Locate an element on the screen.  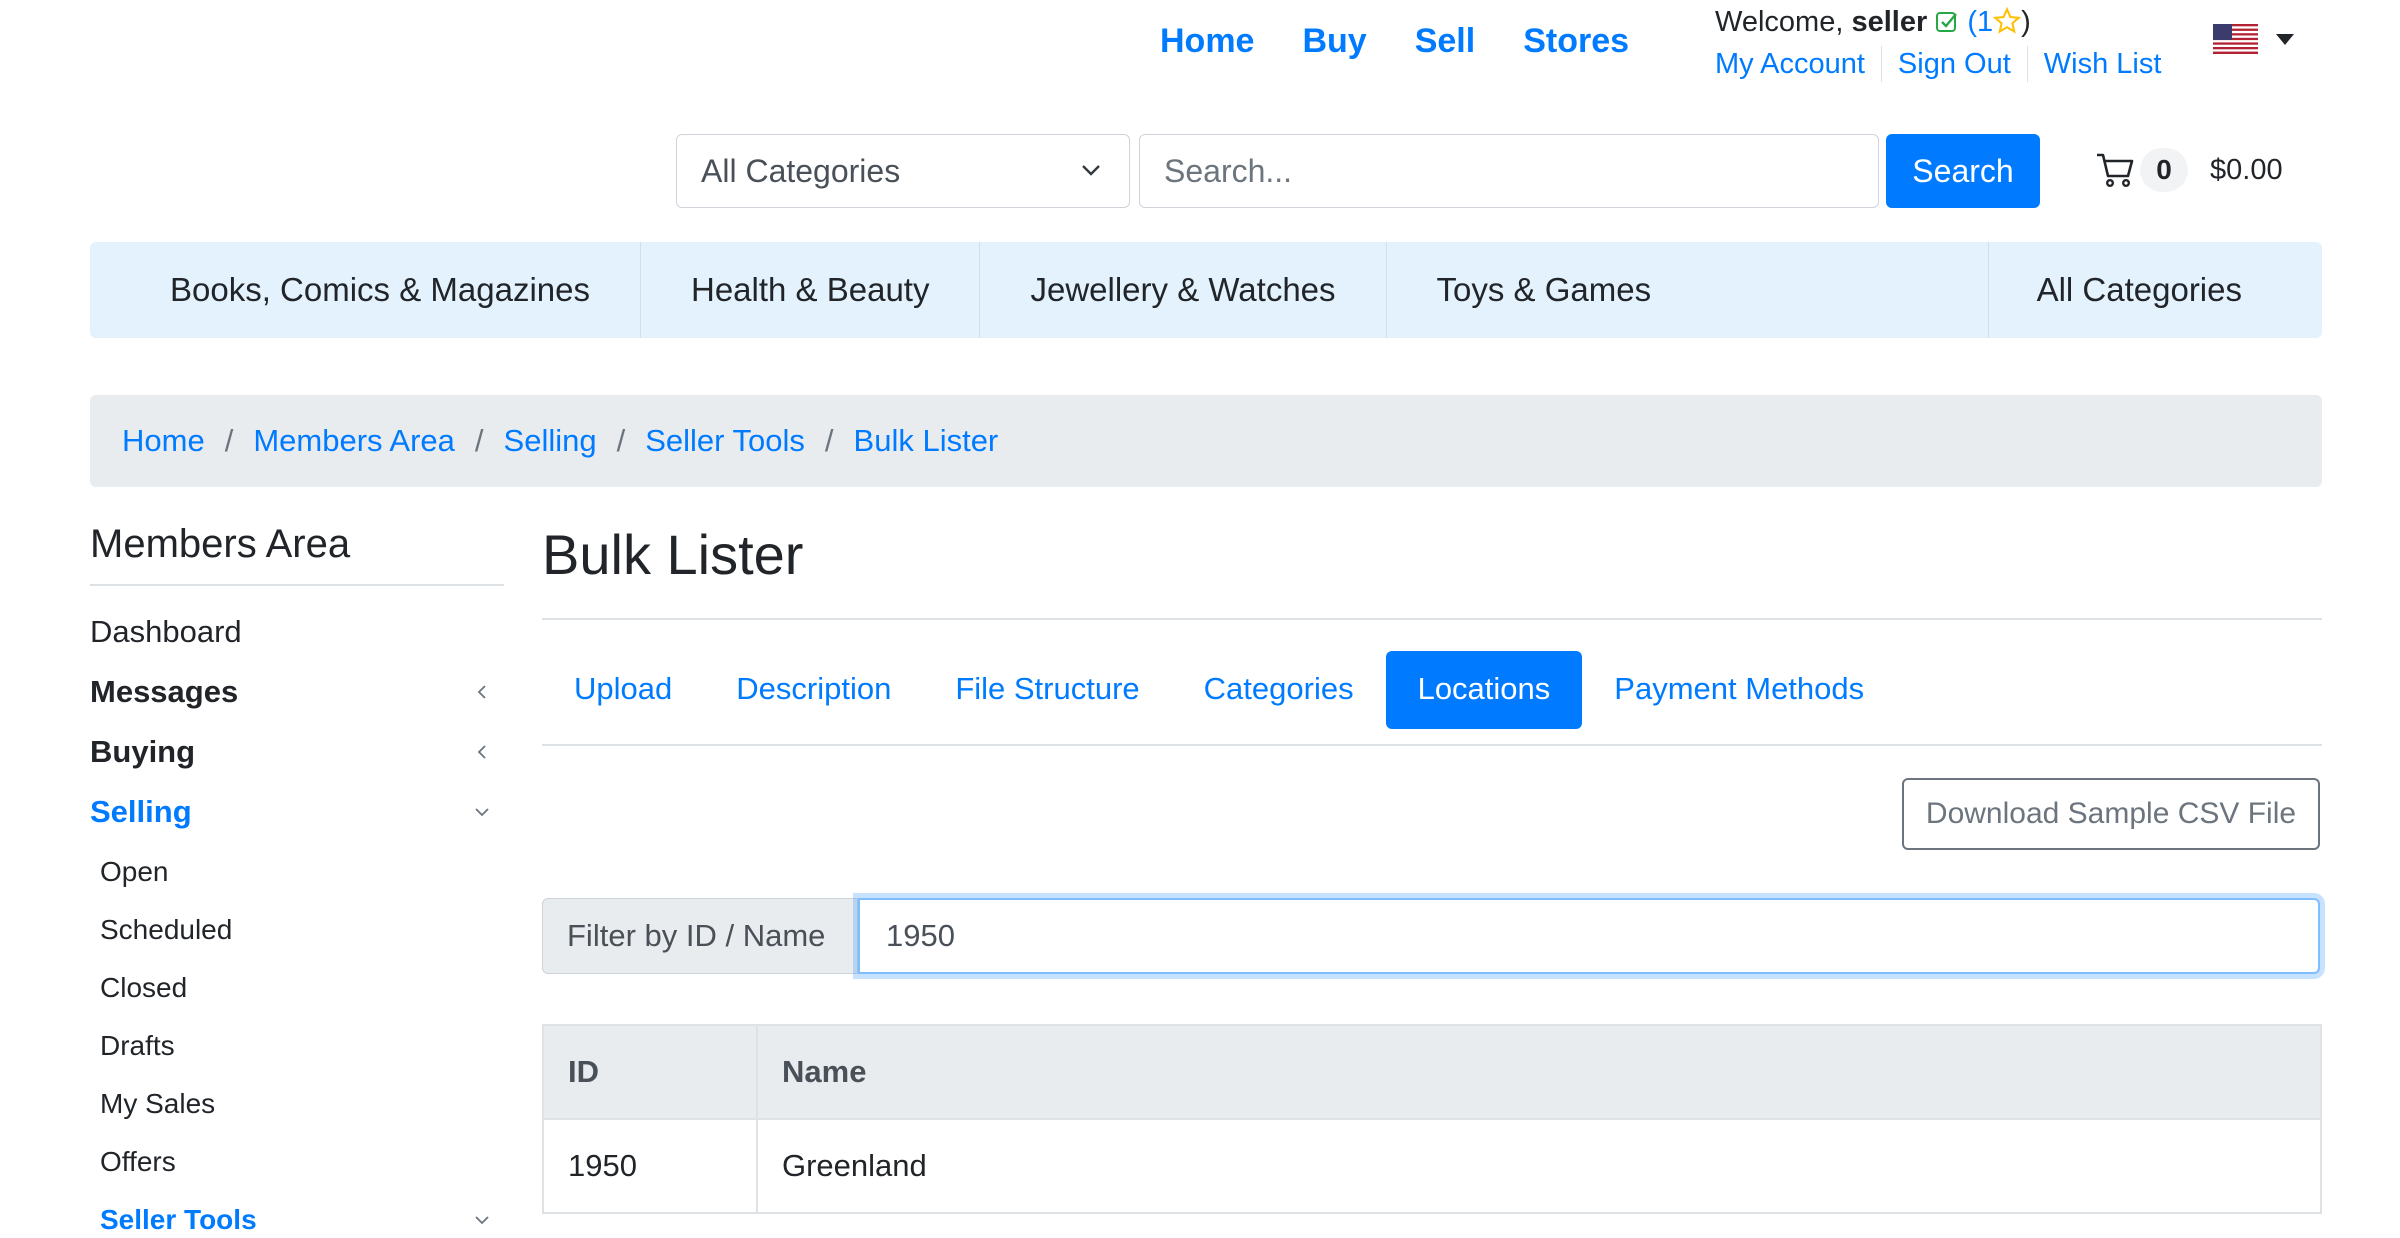
category-all: All Categories is located at coordinates (2155, 290).